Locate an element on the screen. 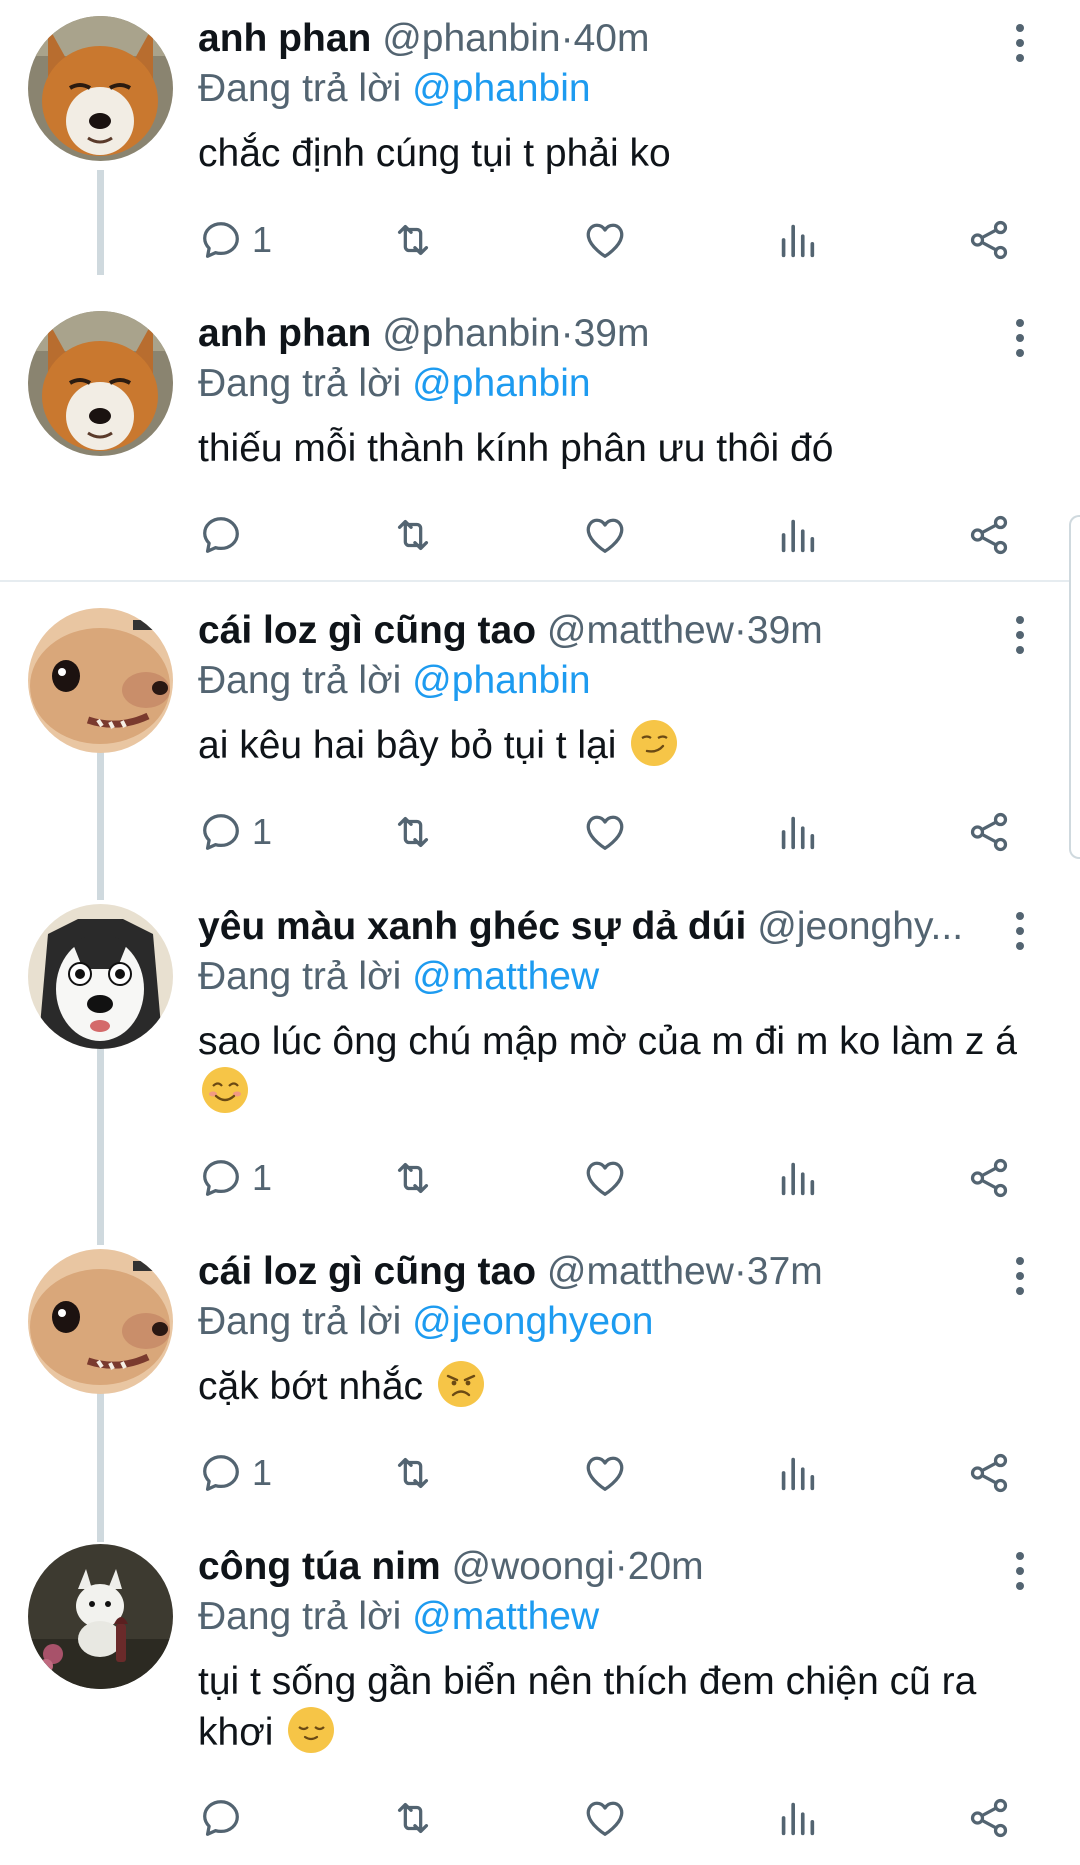  timestamp: 20m is located at coordinates (666, 1566).